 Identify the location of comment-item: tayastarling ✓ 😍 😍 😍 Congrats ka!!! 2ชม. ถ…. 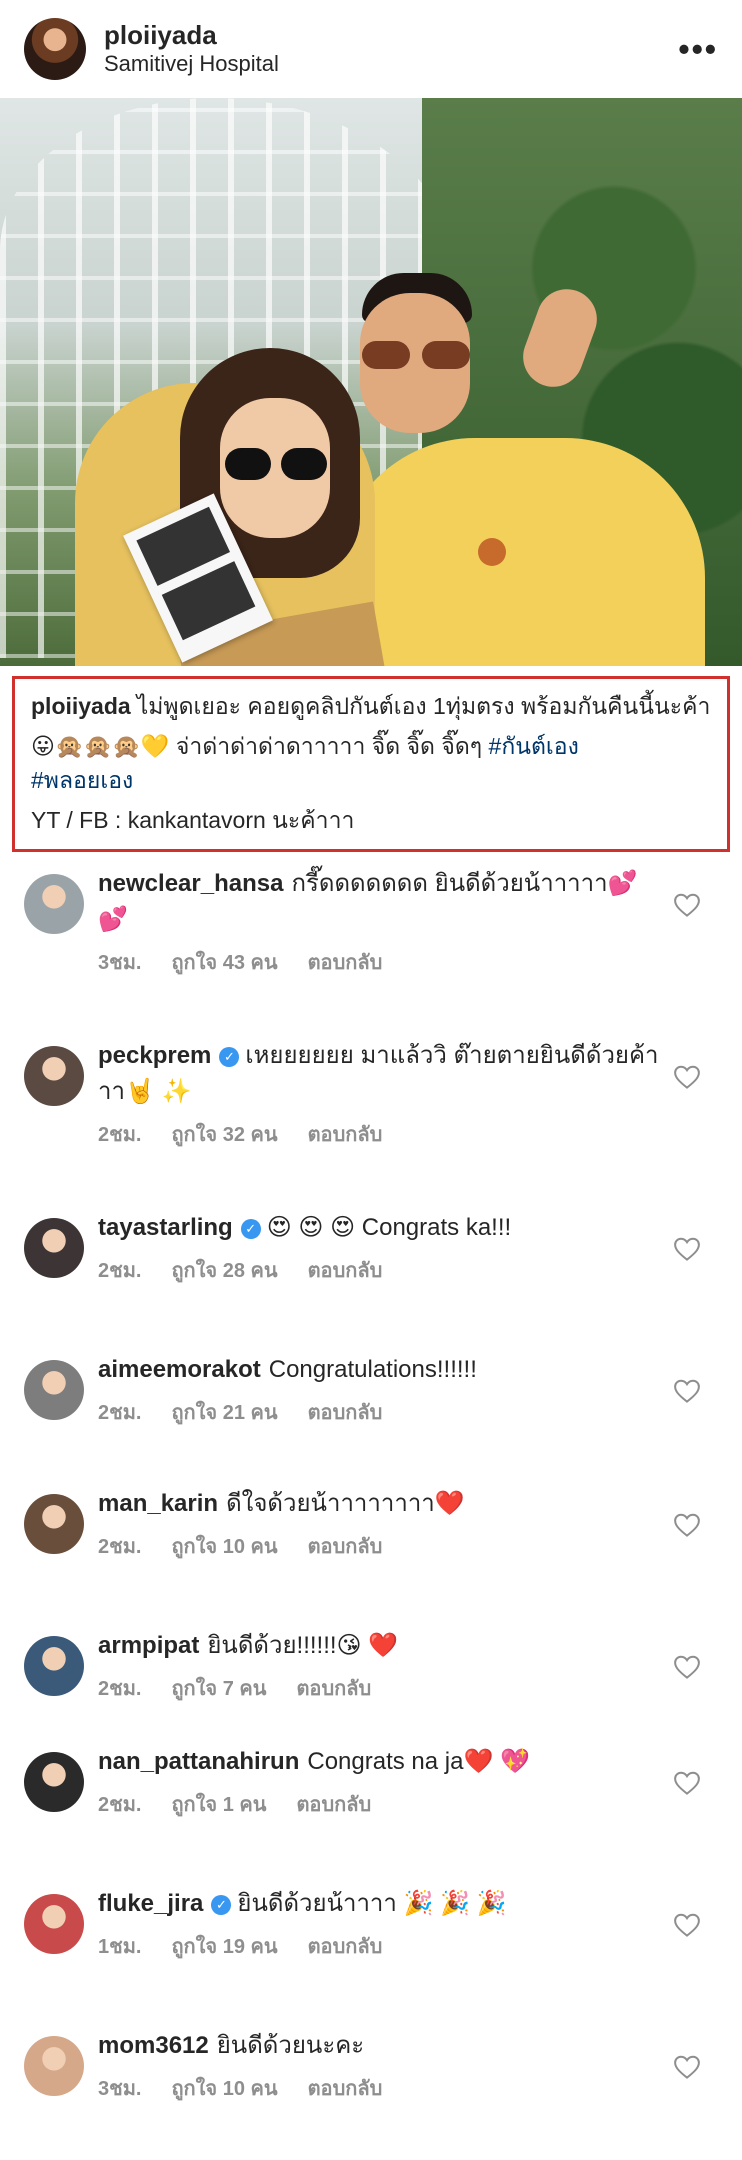
(371, 1281).